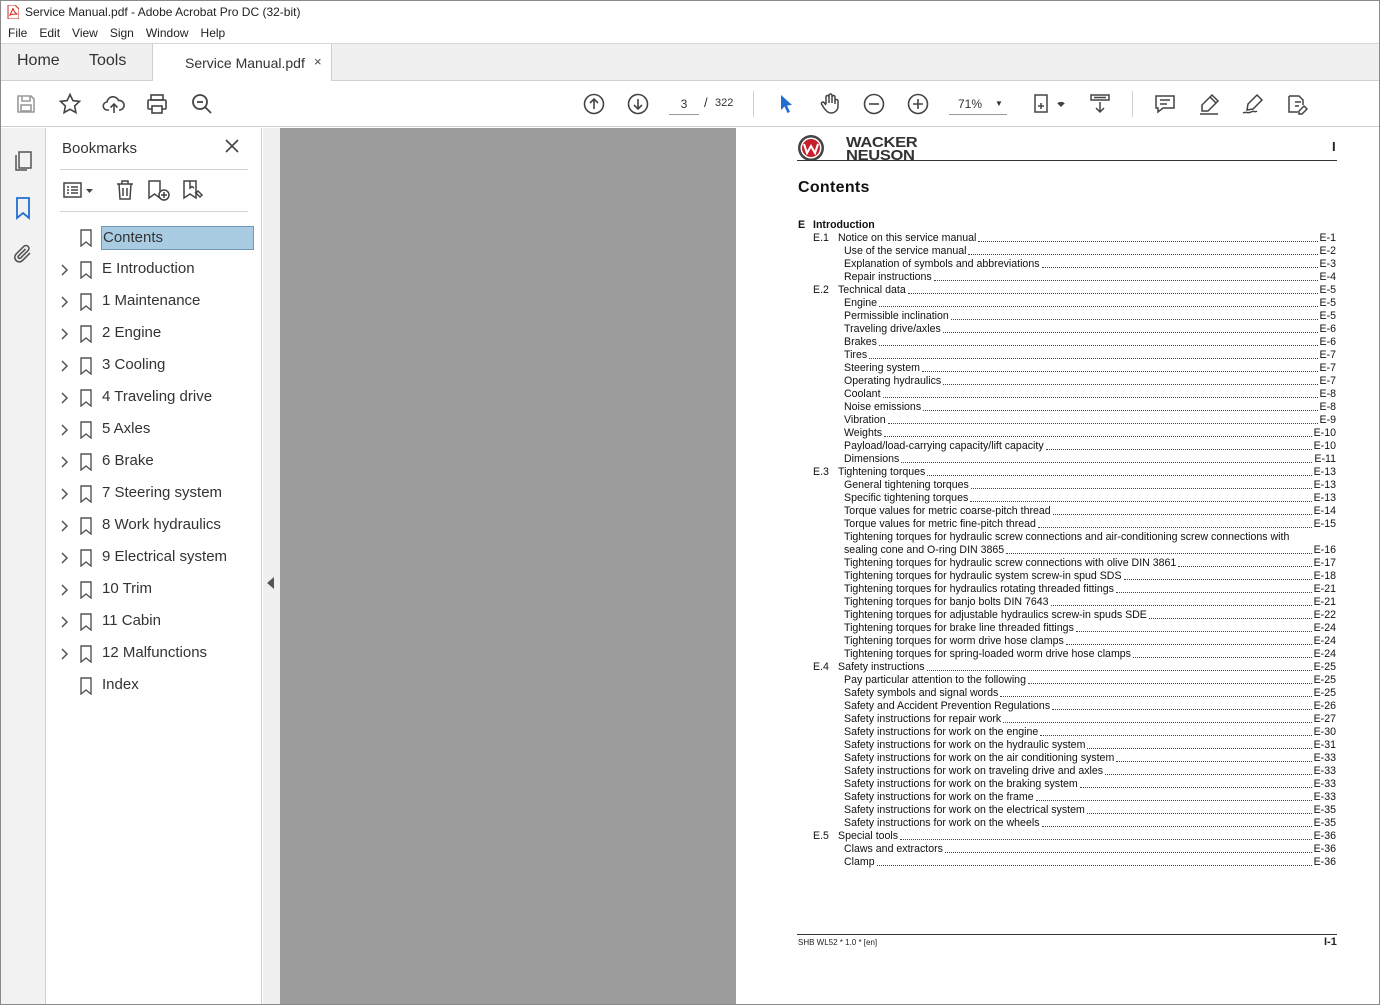 This screenshot has width=1380, height=1005. I want to click on sign-pen-icon, so click(1253, 104).